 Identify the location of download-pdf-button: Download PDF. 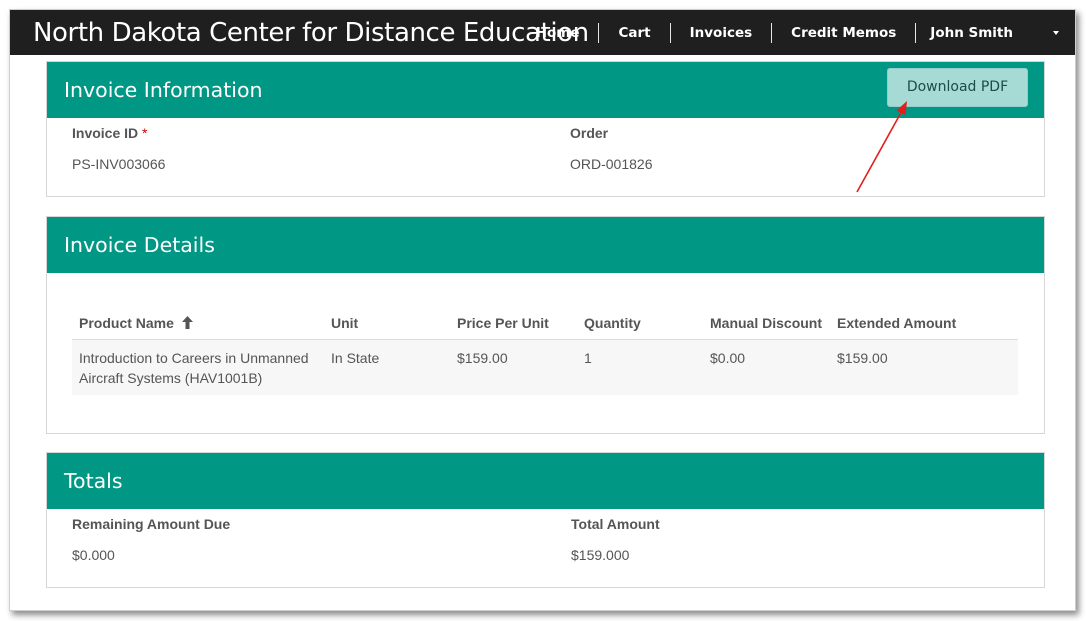
(957, 87).